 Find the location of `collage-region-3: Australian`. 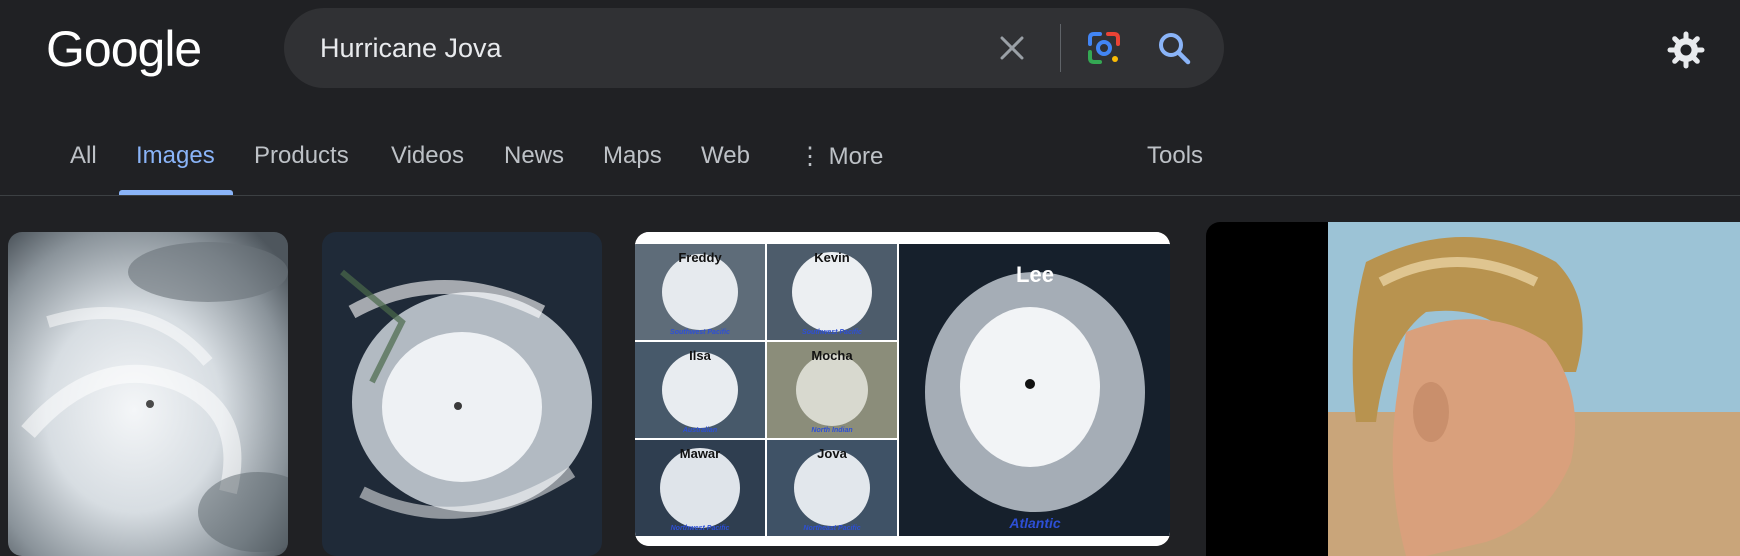

collage-region-3: Australian is located at coordinates (699, 430).